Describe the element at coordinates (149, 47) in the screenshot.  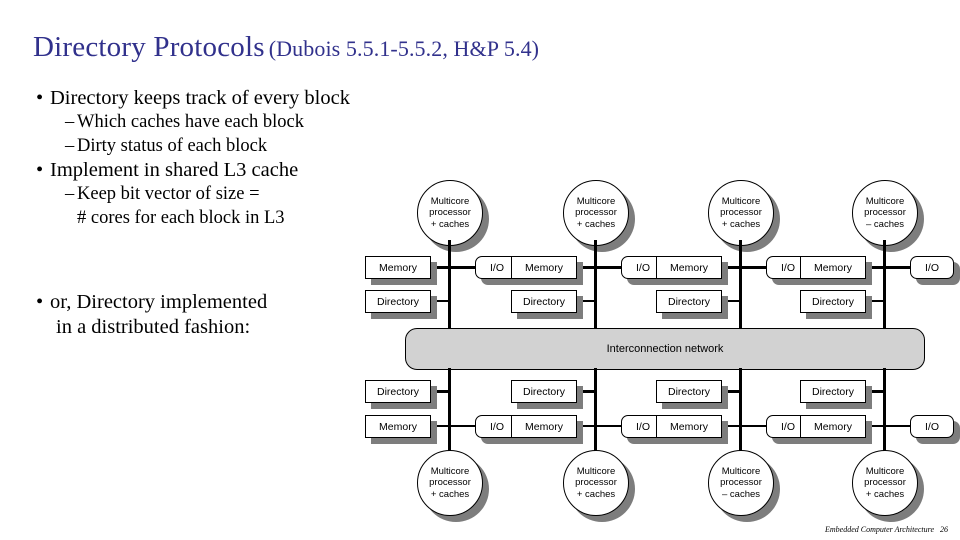
I see `page-title-main: Directory Protocols` at that location.